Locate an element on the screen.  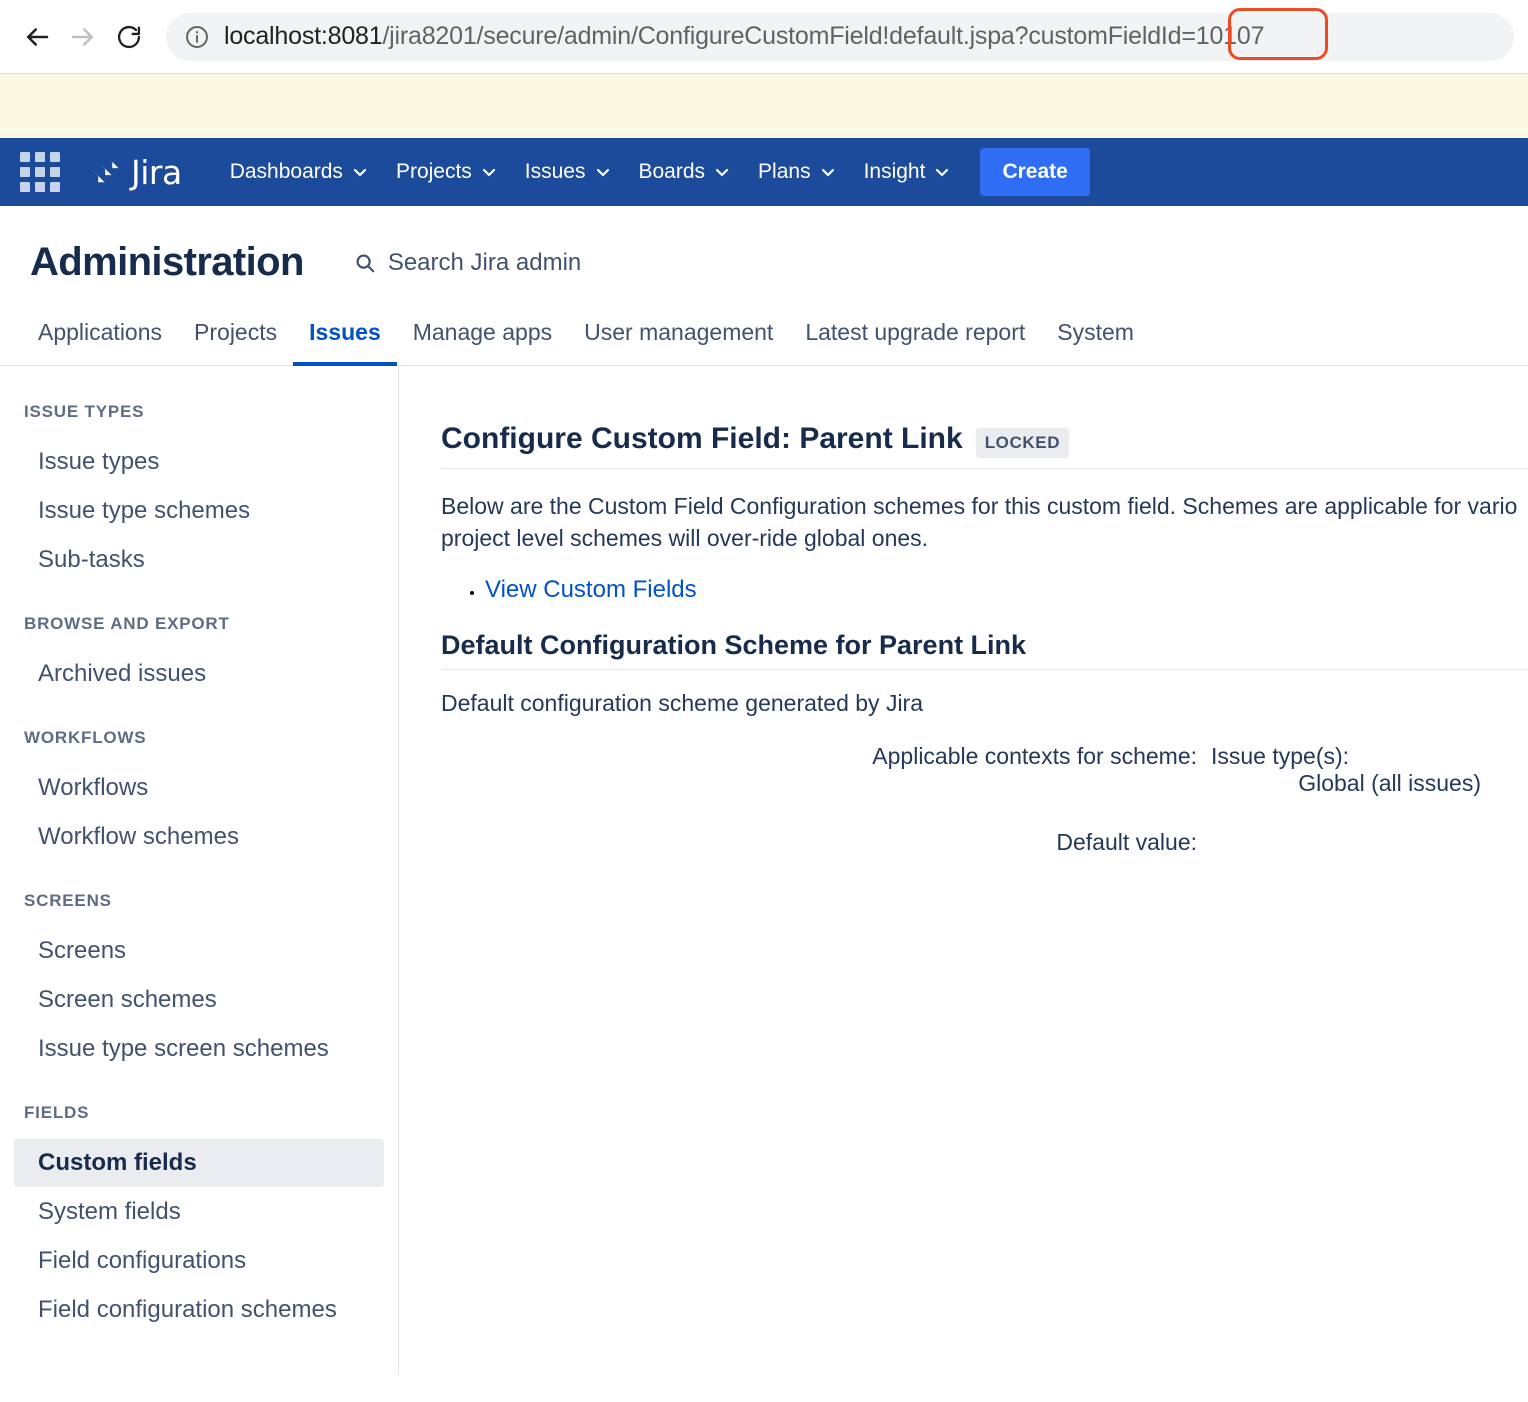
sidebar-item-custom-fields: Custom fields is located at coordinates (199, 1163).